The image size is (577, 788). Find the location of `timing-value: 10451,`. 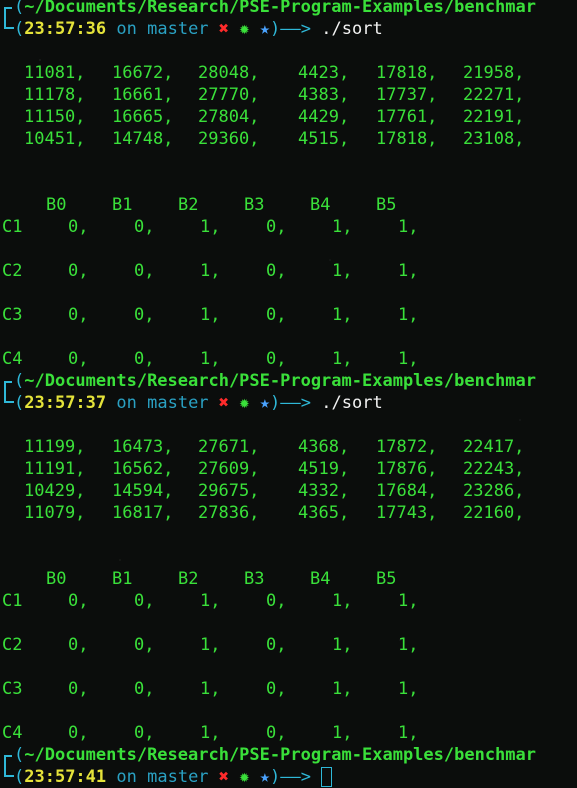

timing-value: 10451, is located at coordinates (55, 139).